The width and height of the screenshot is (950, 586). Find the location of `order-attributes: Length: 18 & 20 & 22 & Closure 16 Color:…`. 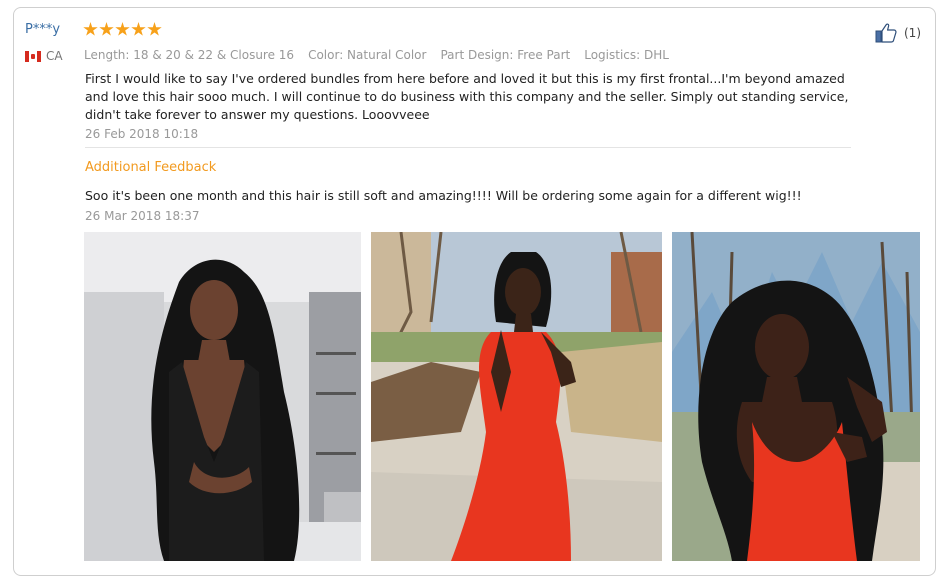

order-attributes: Length: 18 & 20 & 22 & Closure 16 Color:… is located at coordinates (376, 55).